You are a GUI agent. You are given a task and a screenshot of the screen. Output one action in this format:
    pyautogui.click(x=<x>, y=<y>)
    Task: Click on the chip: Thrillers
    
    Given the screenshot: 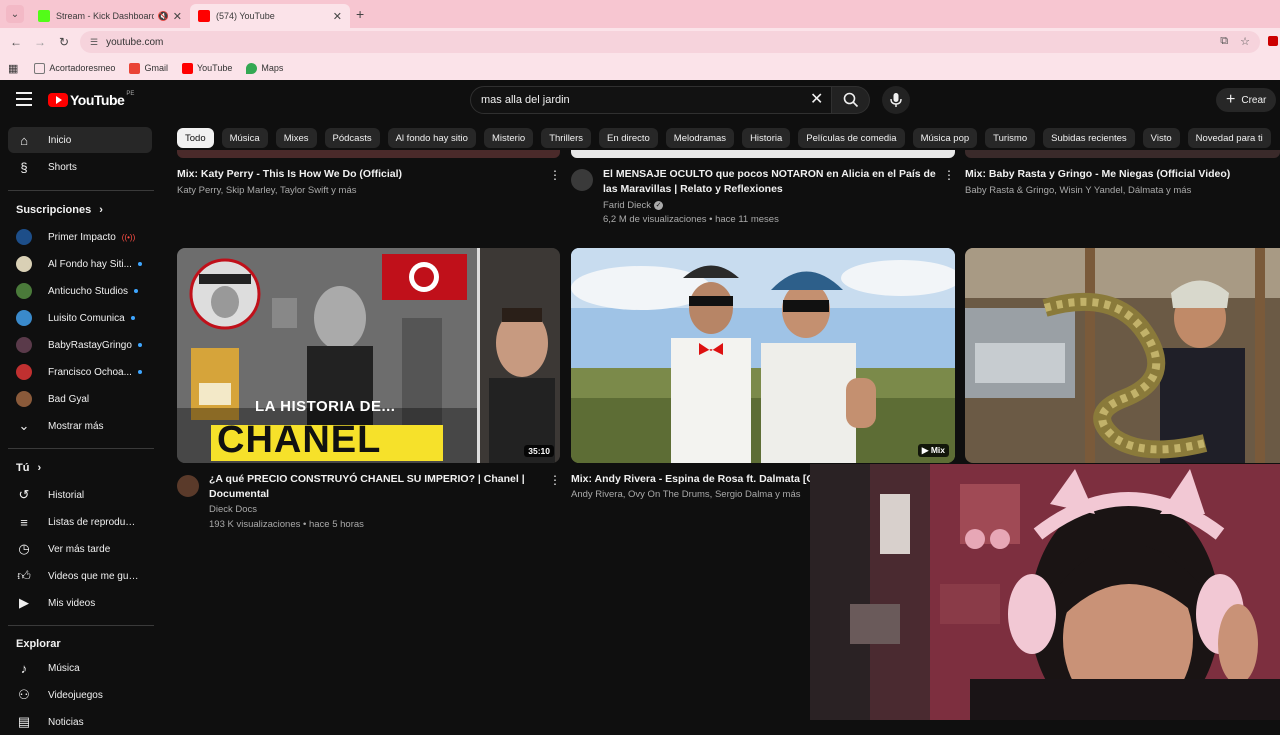 What is the action you would take?
    pyautogui.click(x=566, y=138)
    